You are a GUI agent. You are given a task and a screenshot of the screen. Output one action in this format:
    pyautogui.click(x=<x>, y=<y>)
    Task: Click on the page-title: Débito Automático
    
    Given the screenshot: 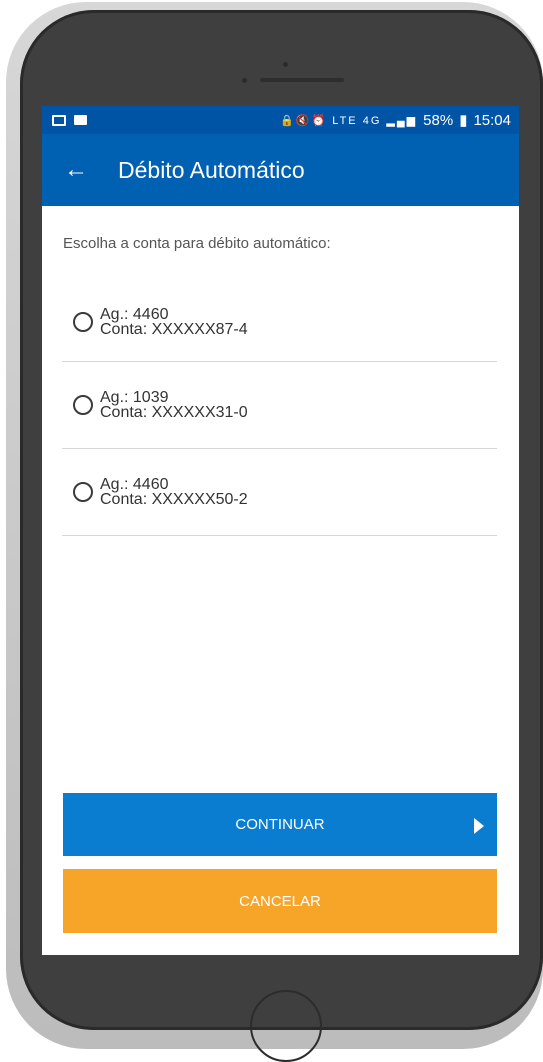 What is the action you would take?
    pyautogui.click(x=211, y=169)
    